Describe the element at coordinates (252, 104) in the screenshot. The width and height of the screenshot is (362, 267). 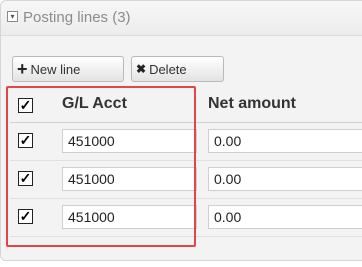
I see `column-header-net-amount: Net amount` at that location.